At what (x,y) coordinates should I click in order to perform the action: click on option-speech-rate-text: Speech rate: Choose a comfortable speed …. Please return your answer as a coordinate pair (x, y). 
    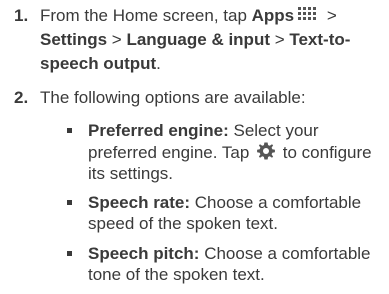
    Looking at the image, I should click on (236, 213).